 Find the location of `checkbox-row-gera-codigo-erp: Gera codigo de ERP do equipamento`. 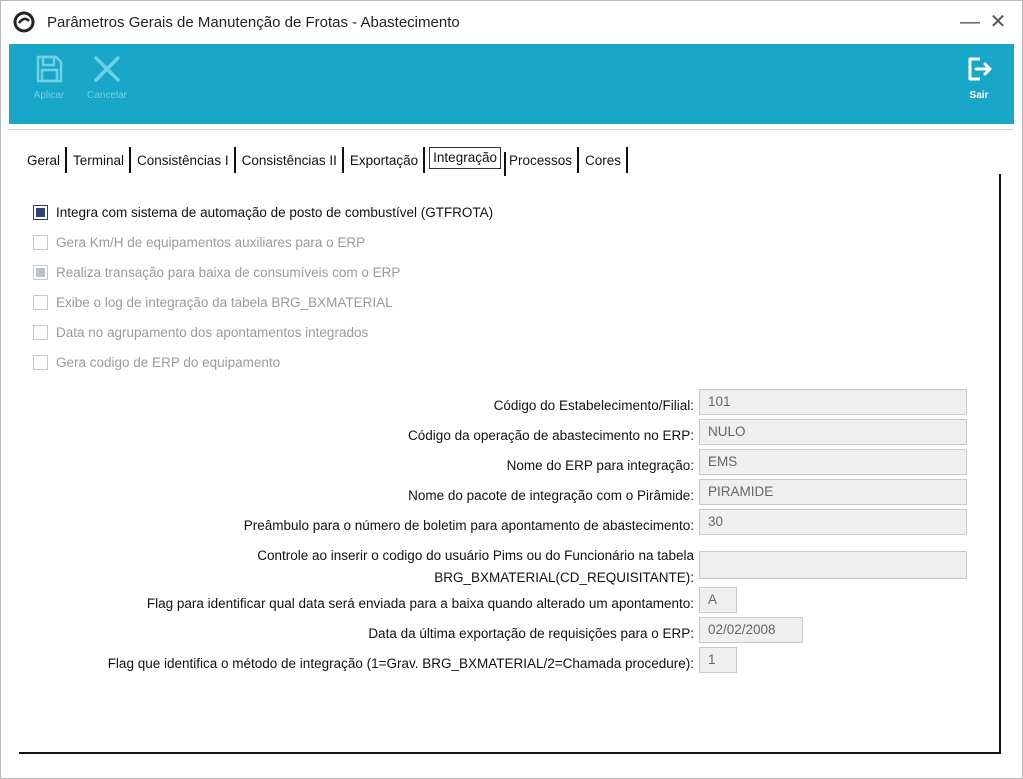

checkbox-row-gera-codigo-erp: Gera codigo de ERP do equipamento is located at coordinates (156, 362).